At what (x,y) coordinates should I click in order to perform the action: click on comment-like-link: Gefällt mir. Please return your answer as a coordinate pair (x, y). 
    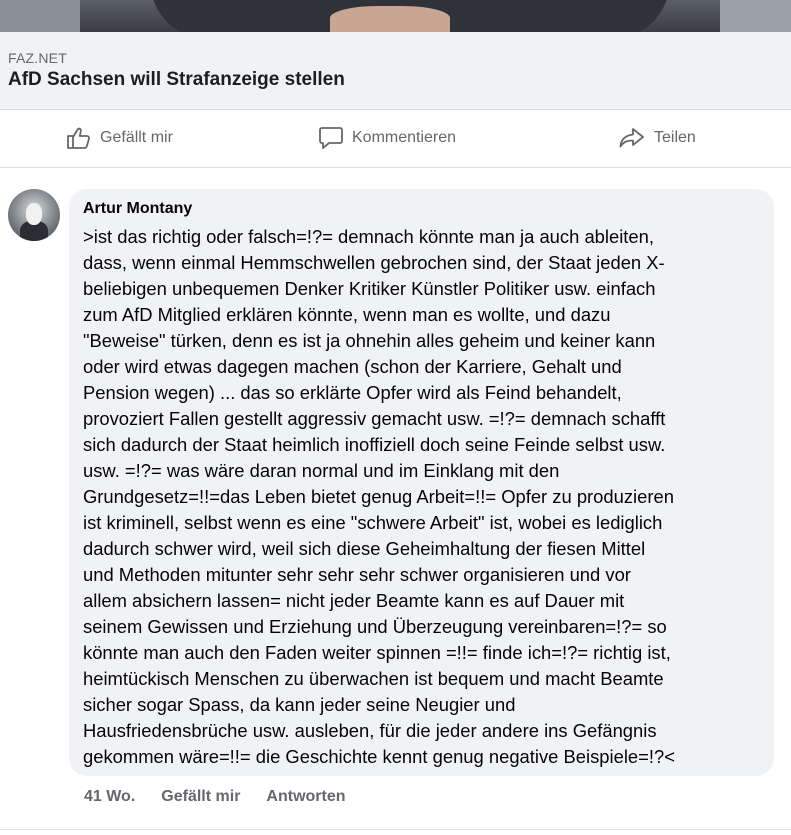
    Looking at the image, I should click on (200, 797).